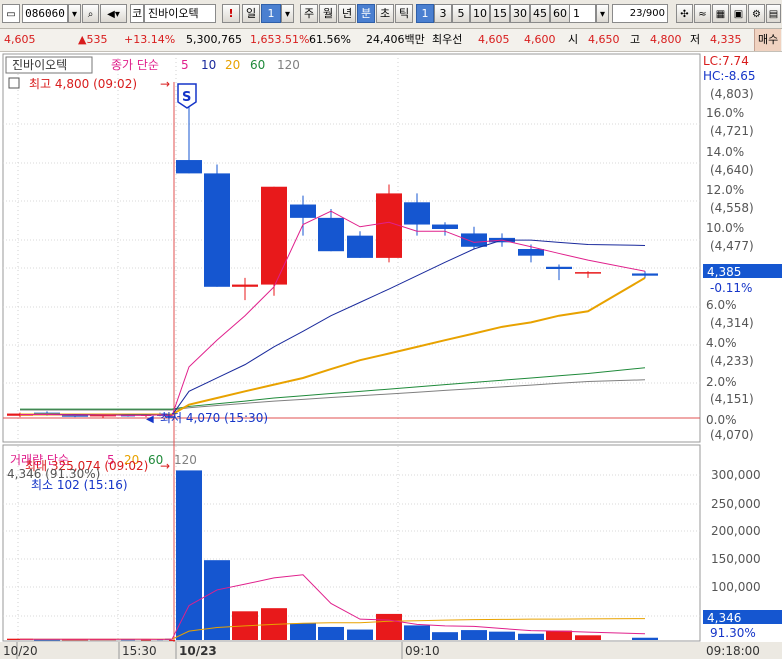 The height and width of the screenshot is (659, 782). I want to click on current-volume-label: 4,346, so click(724, 618).